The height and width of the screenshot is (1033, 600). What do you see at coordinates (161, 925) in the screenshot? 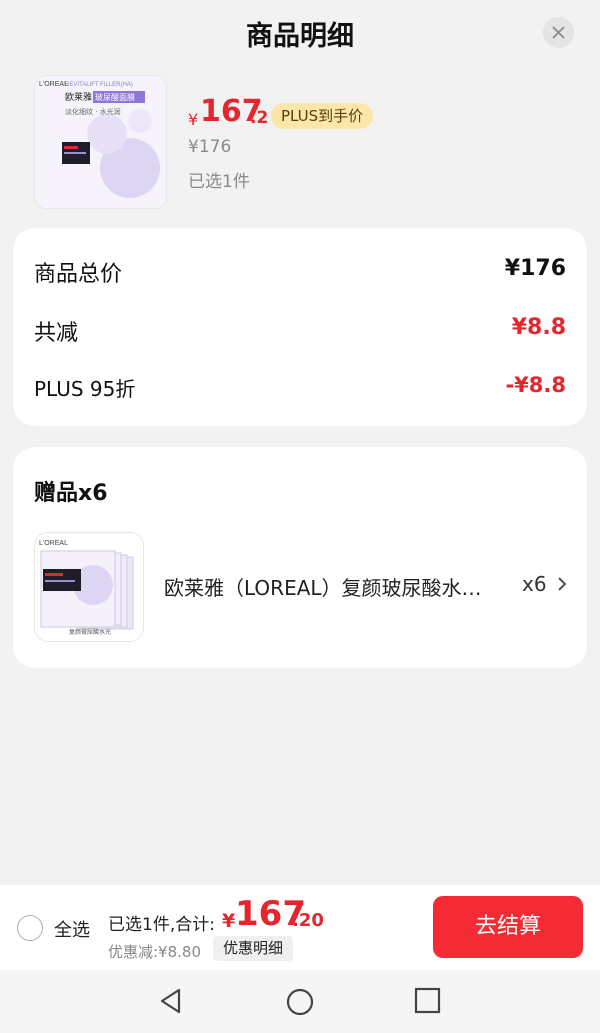
I see `total-label: 已选1件,合计:` at bounding box center [161, 925].